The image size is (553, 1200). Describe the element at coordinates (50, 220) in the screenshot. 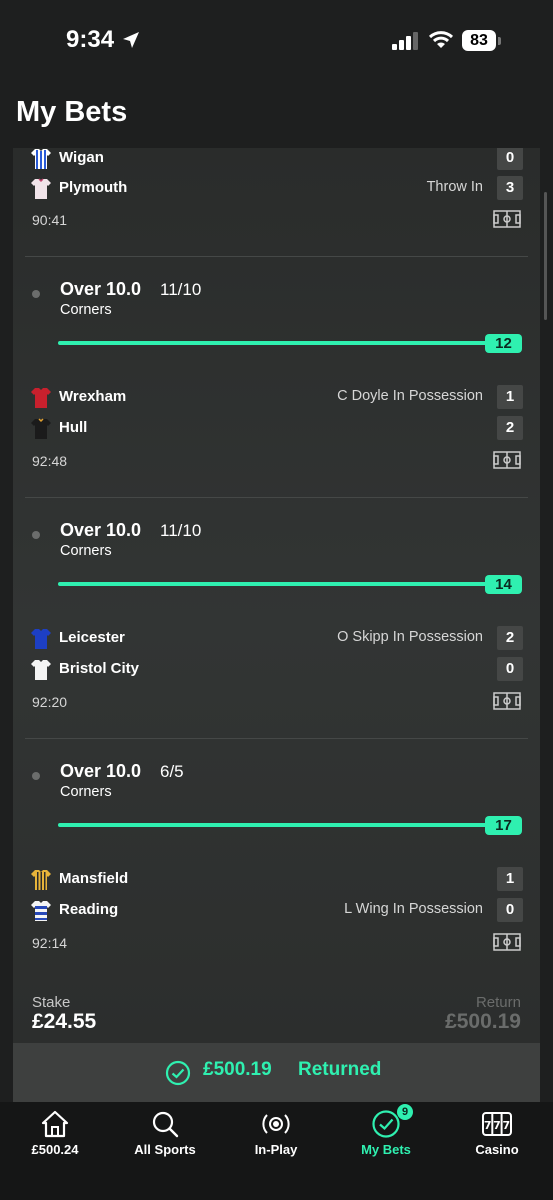

I see `match-clock: 90:41` at that location.